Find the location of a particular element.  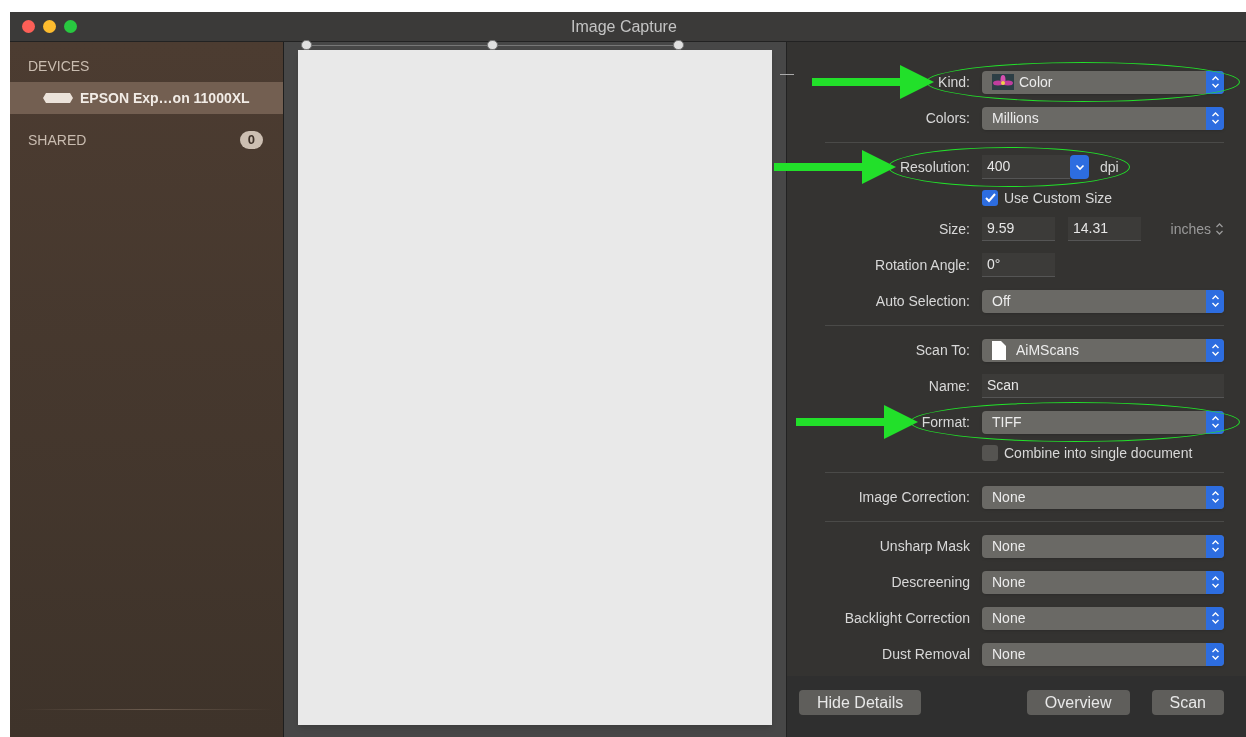

field-label: Unsharp Mask is located at coordinates (924, 546).